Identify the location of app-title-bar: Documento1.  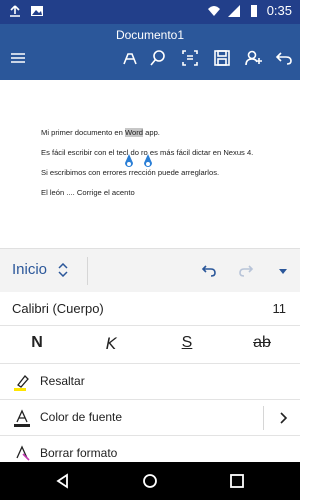
(150, 52).